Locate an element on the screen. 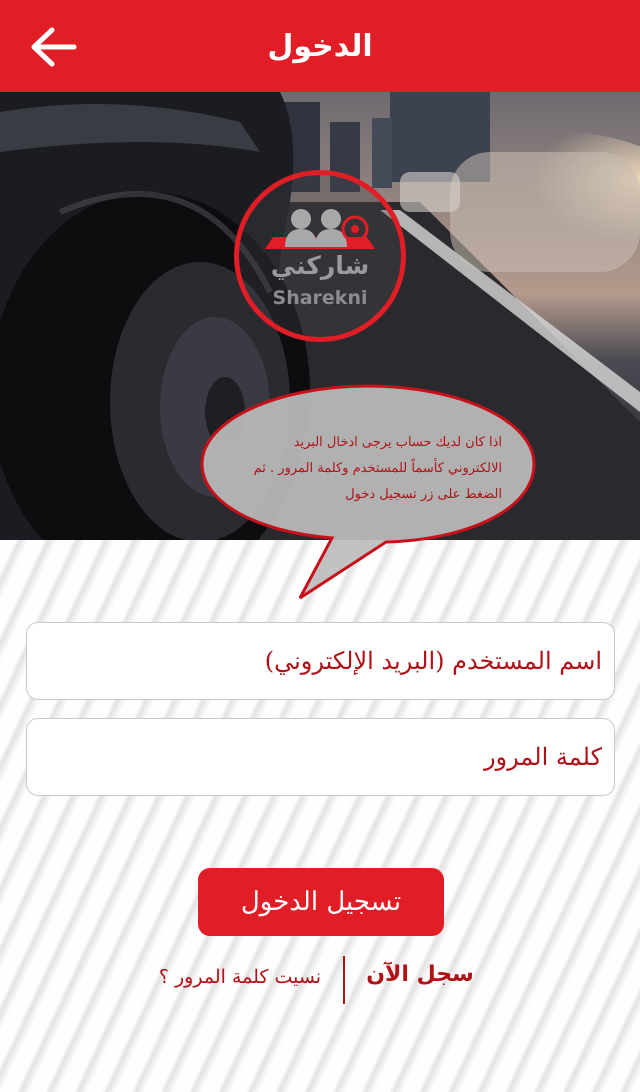 The width and height of the screenshot is (640, 1092). password-field is located at coordinates (320, 757).